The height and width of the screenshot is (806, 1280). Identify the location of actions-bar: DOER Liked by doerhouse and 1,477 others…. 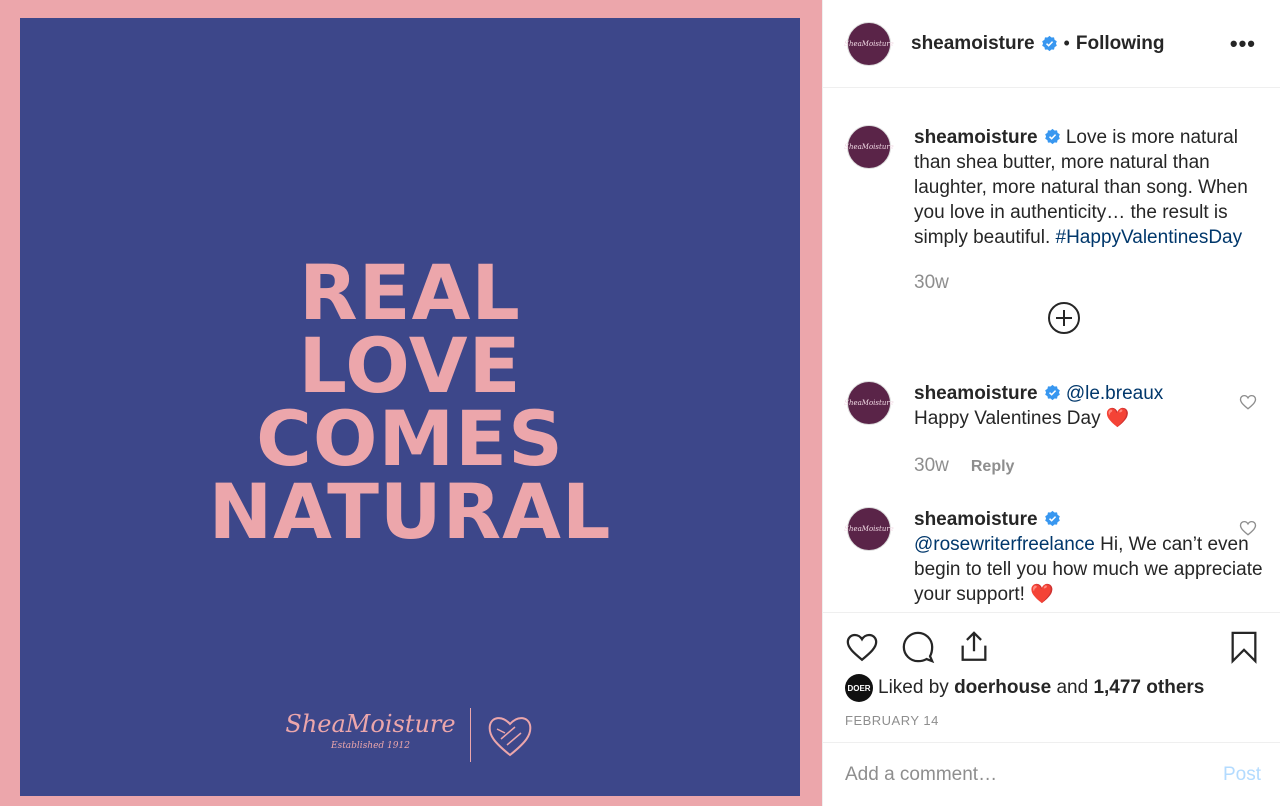
(1051, 677).